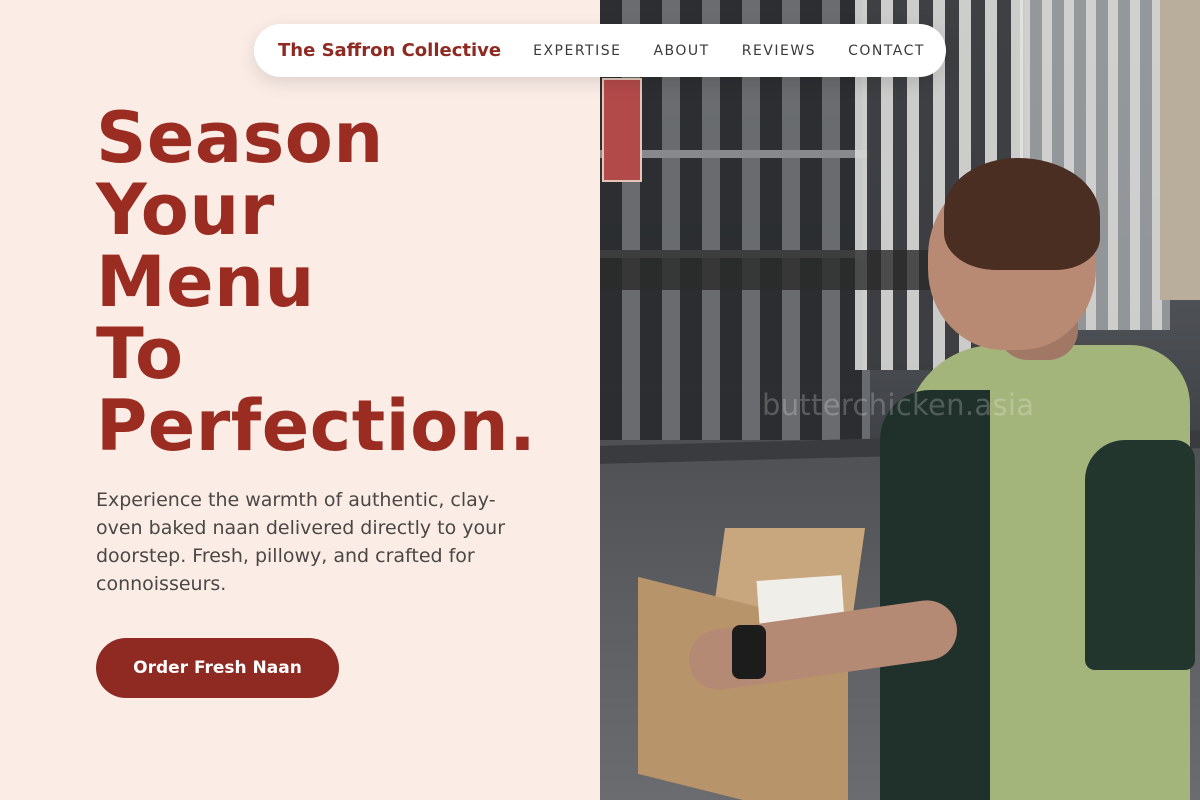  What do you see at coordinates (316, 426) in the screenshot?
I see `headline-line: Perfection.` at bounding box center [316, 426].